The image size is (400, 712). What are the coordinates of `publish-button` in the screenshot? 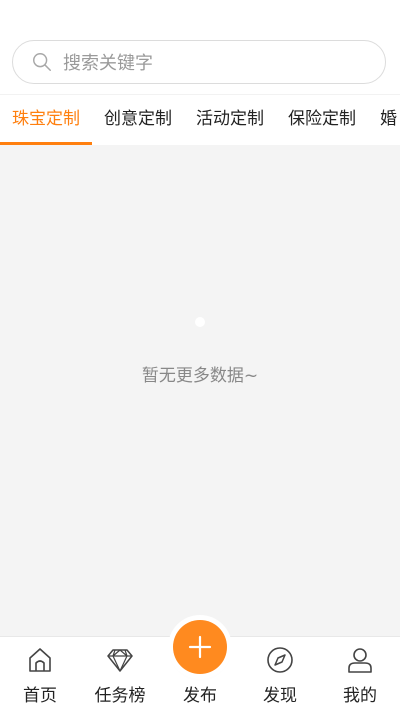 It's located at (200, 647).